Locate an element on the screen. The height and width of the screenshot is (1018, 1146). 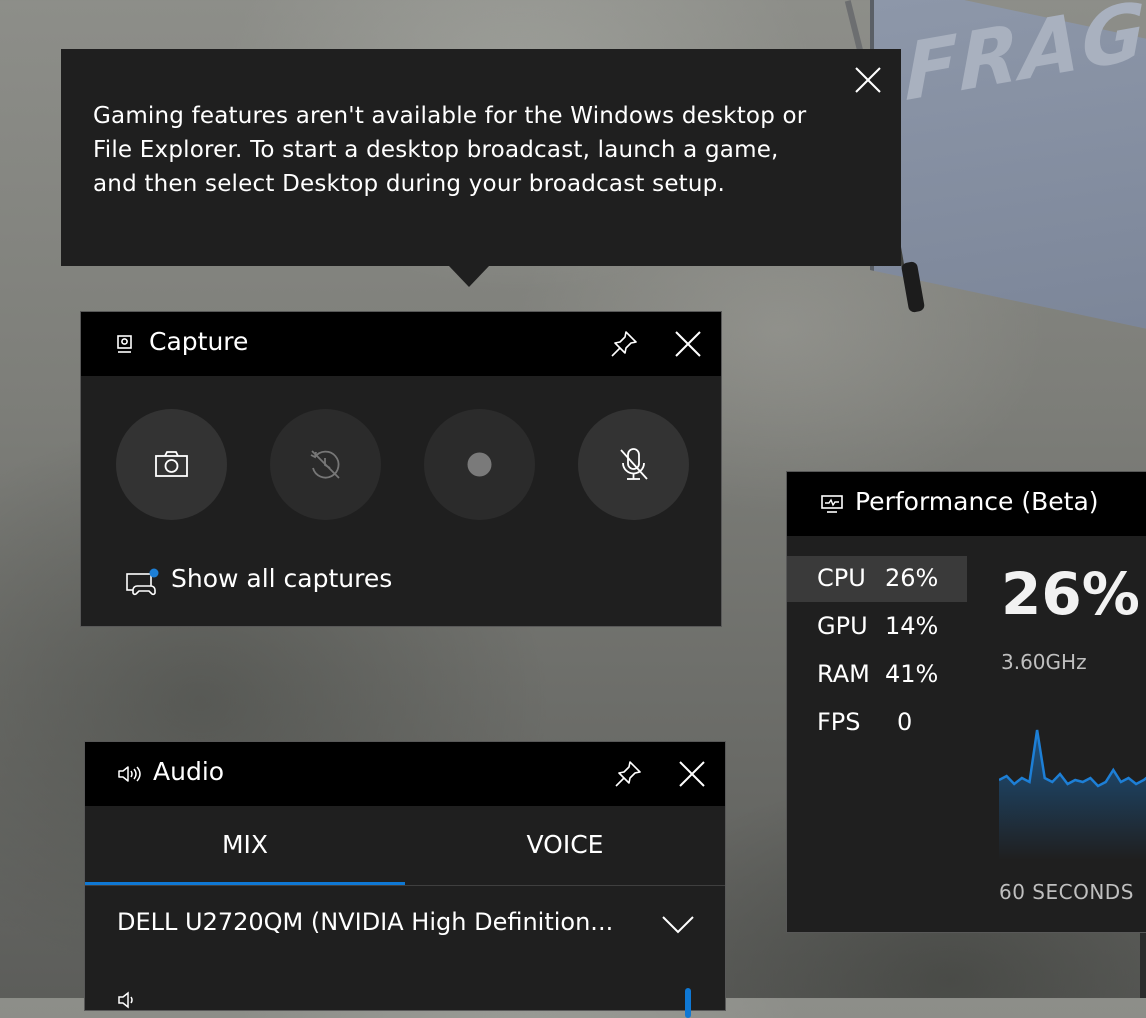
graph-time-label: 60 SECONDS is located at coordinates (1066, 892).